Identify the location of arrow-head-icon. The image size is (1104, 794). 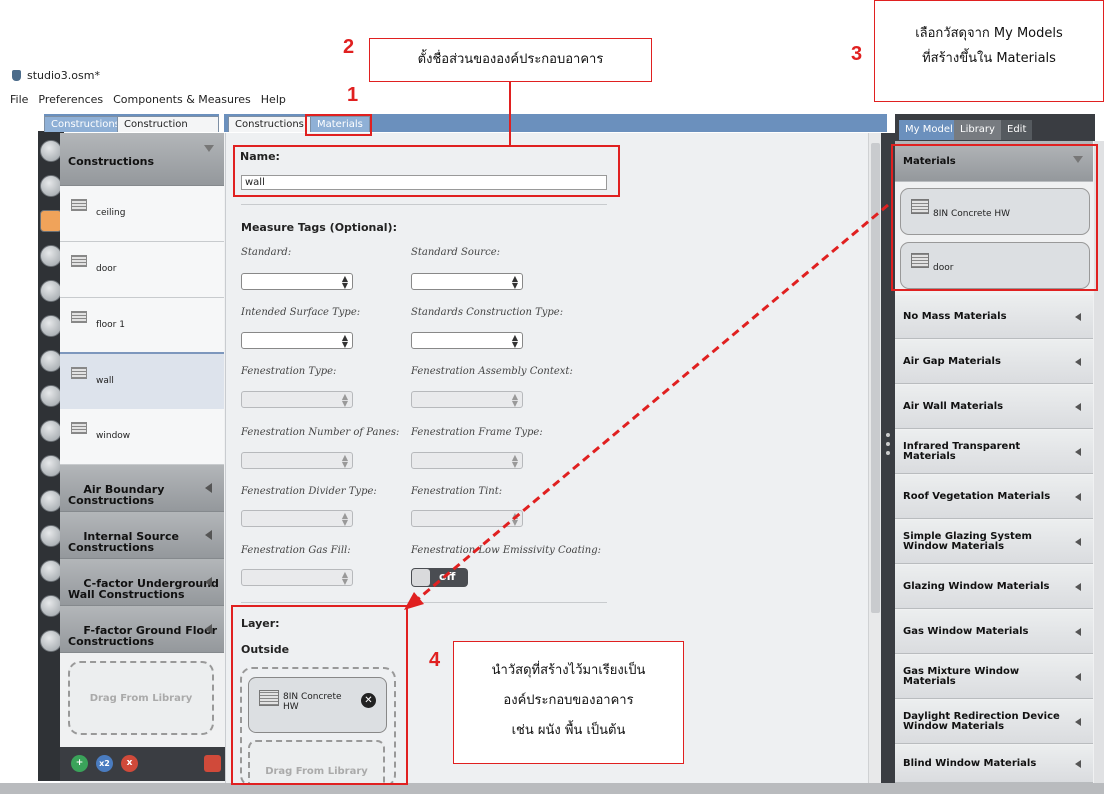
(414, 601).